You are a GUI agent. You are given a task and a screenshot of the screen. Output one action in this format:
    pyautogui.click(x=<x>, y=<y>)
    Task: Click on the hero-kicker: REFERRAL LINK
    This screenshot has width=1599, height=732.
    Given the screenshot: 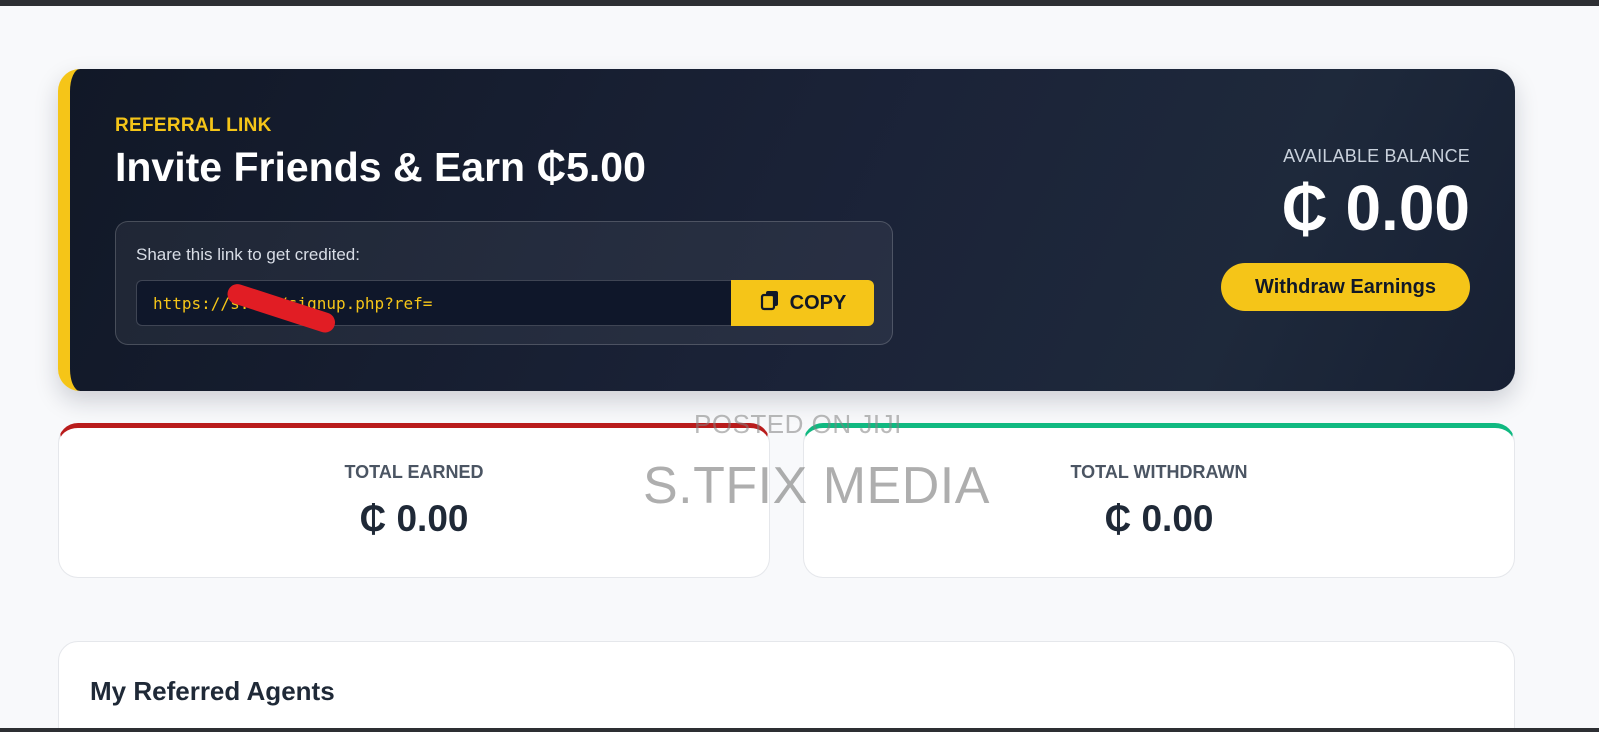 What is the action you would take?
    pyautogui.click(x=193, y=125)
    